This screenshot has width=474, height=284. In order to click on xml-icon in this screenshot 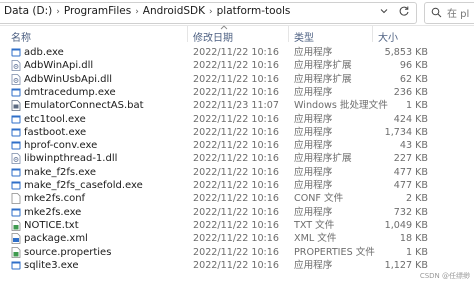, I will do `click(16, 239)`.